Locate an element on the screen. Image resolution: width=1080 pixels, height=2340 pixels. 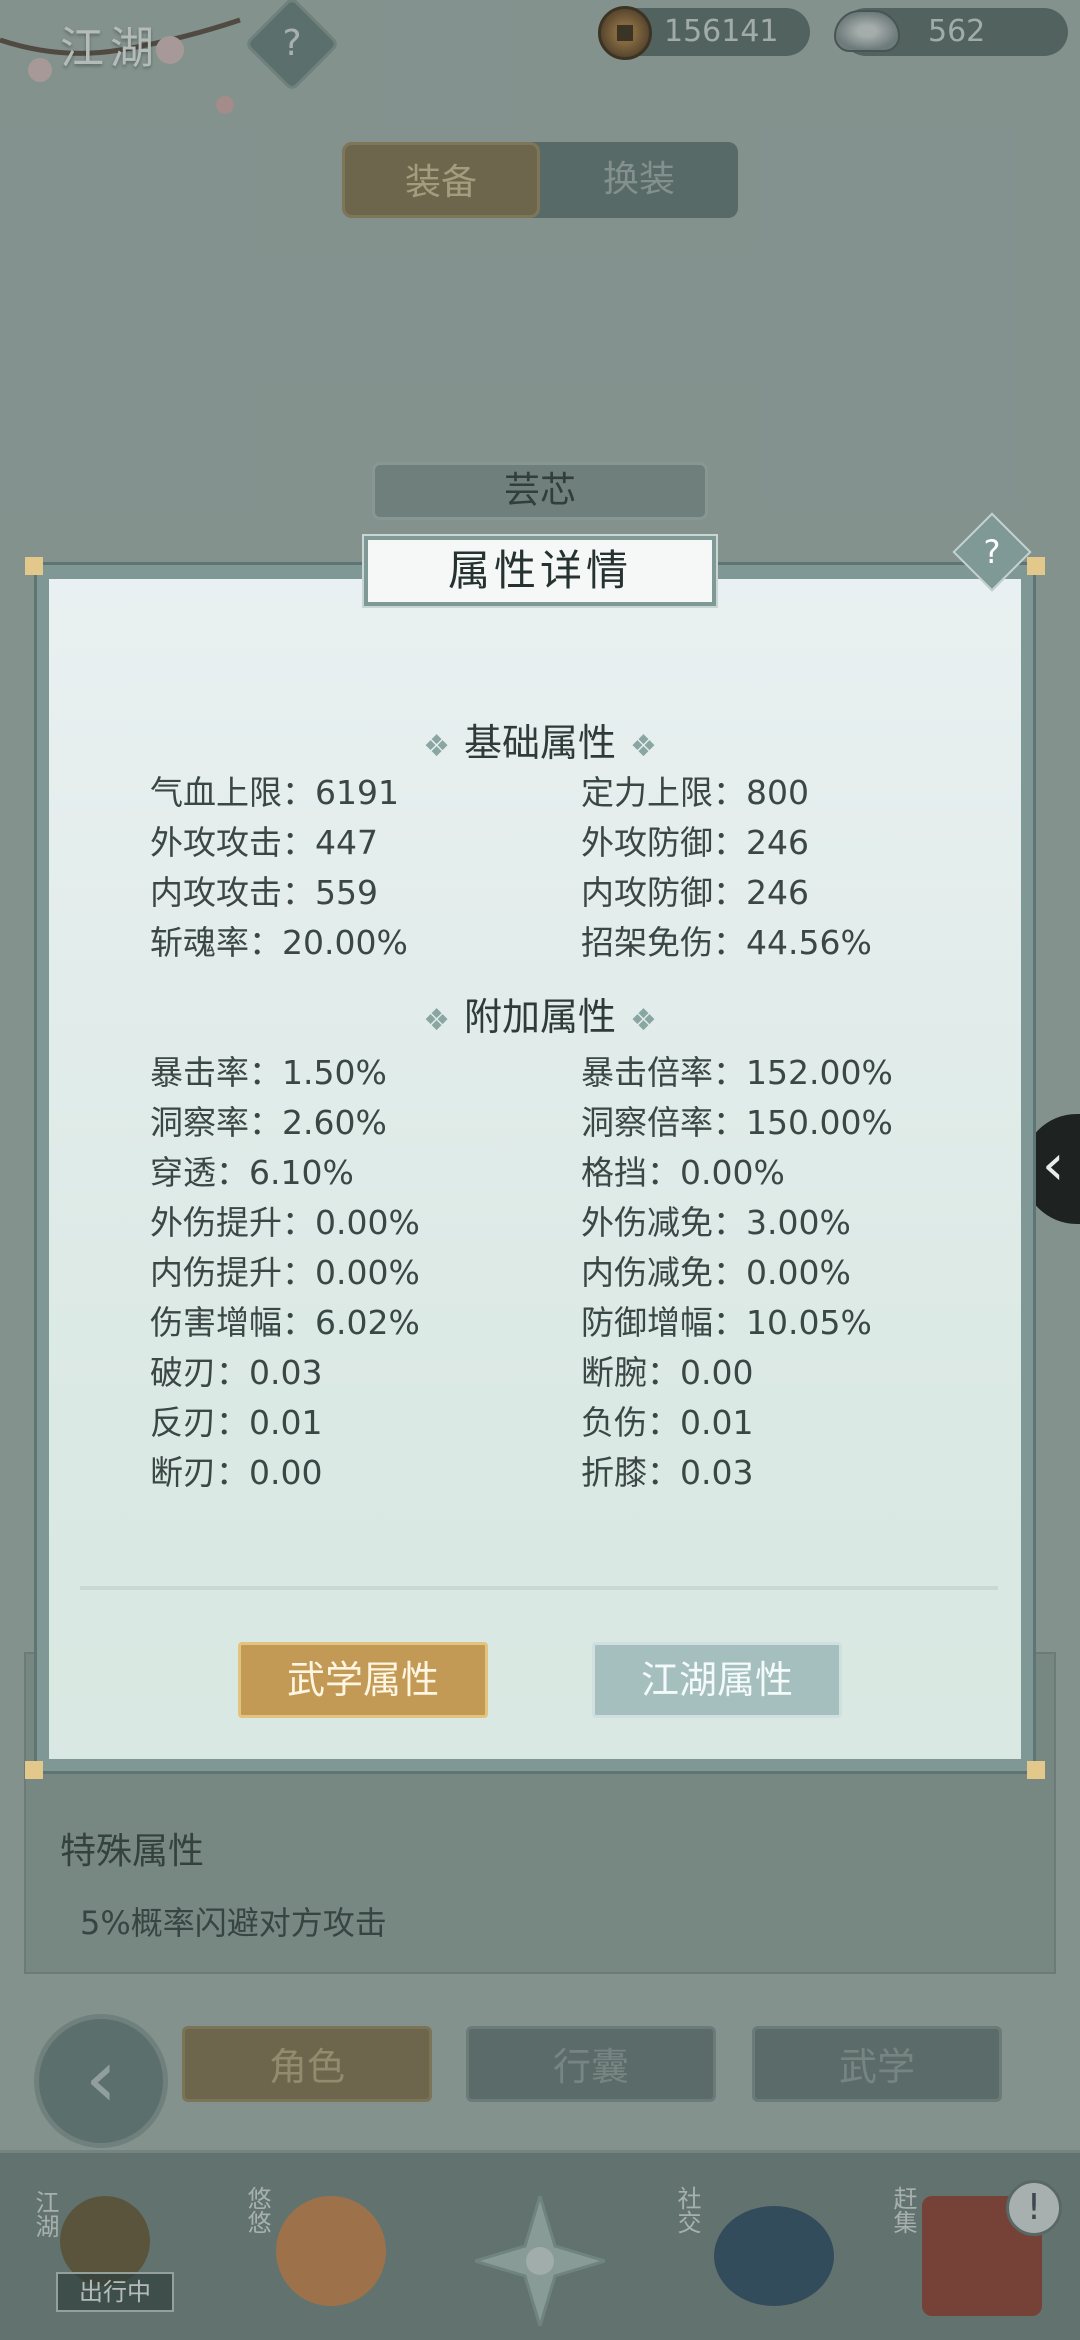
attr-crit-rate: 暴击率：1.50% is located at coordinates (268, 1072).